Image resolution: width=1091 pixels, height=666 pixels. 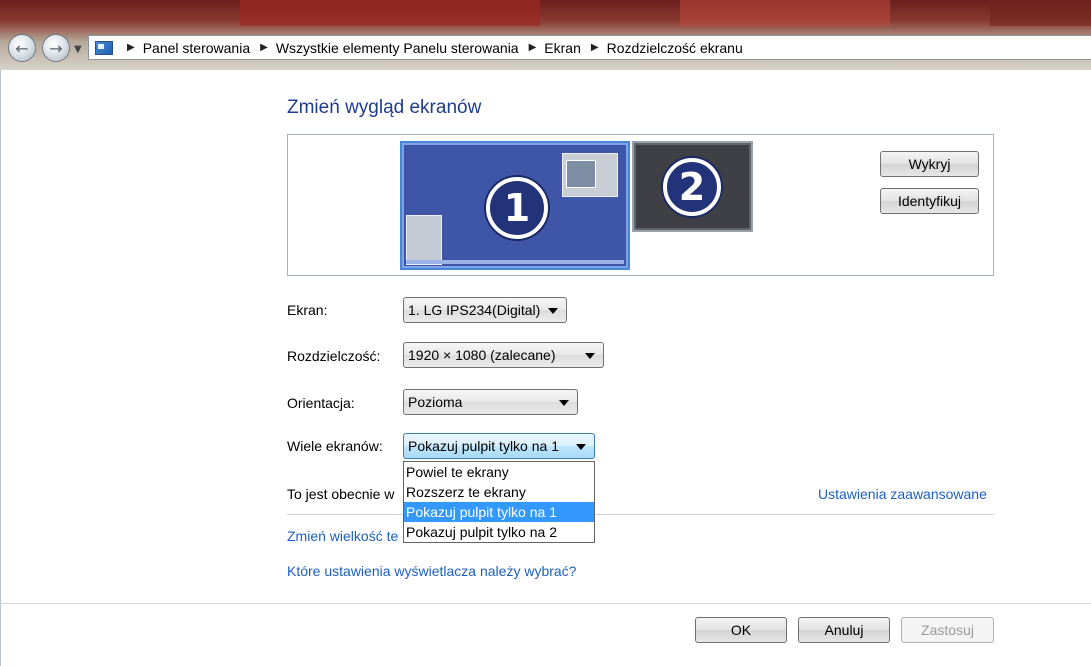 What do you see at coordinates (692, 187) in the screenshot?
I see `monitor-2-badge: 2` at bounding box center [692, 187].